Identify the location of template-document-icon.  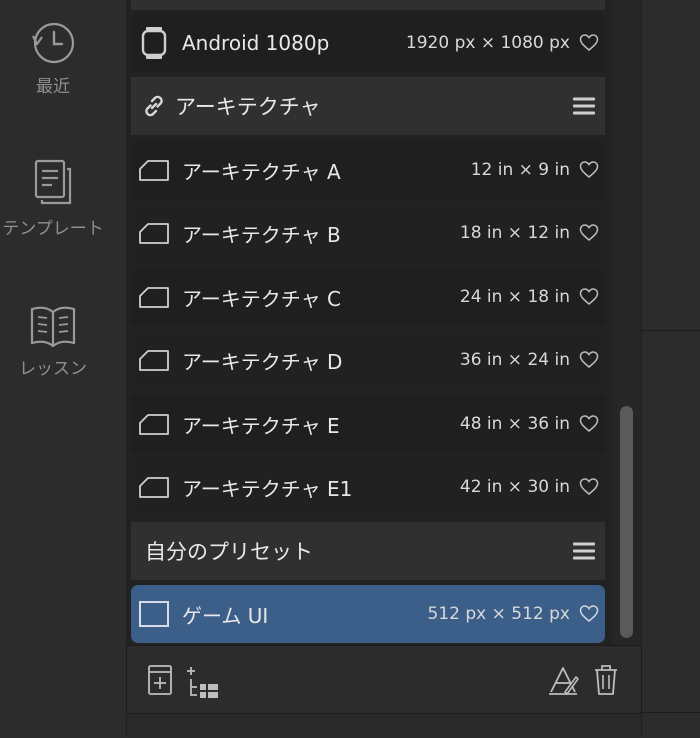
(53, 182).